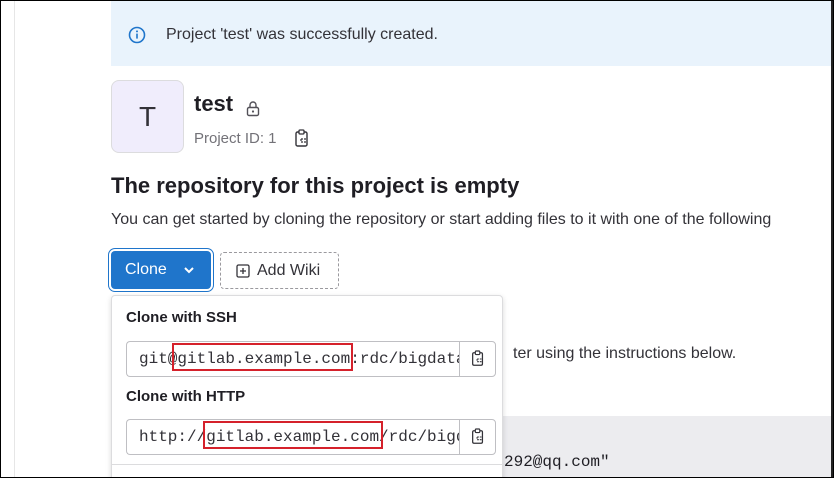  I want to click on copy-project-id-icon, so click(302, 139).